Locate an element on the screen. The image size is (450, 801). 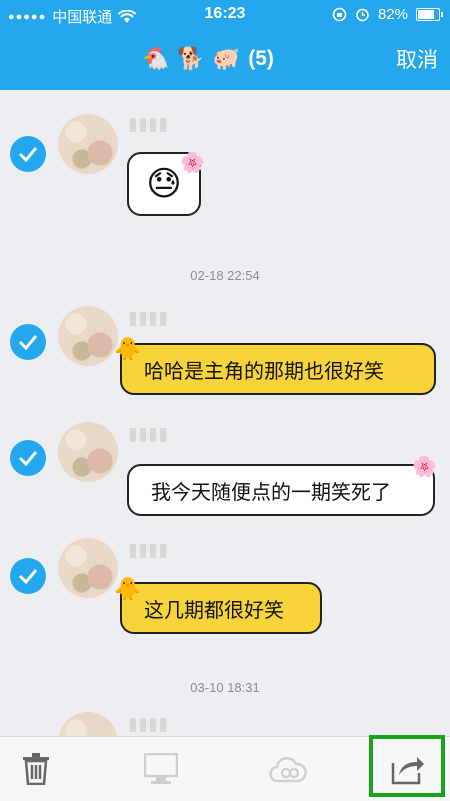
title-bar: 🐔 🐕 🐖 (5) 取消 is located at coordinates (225, 60).